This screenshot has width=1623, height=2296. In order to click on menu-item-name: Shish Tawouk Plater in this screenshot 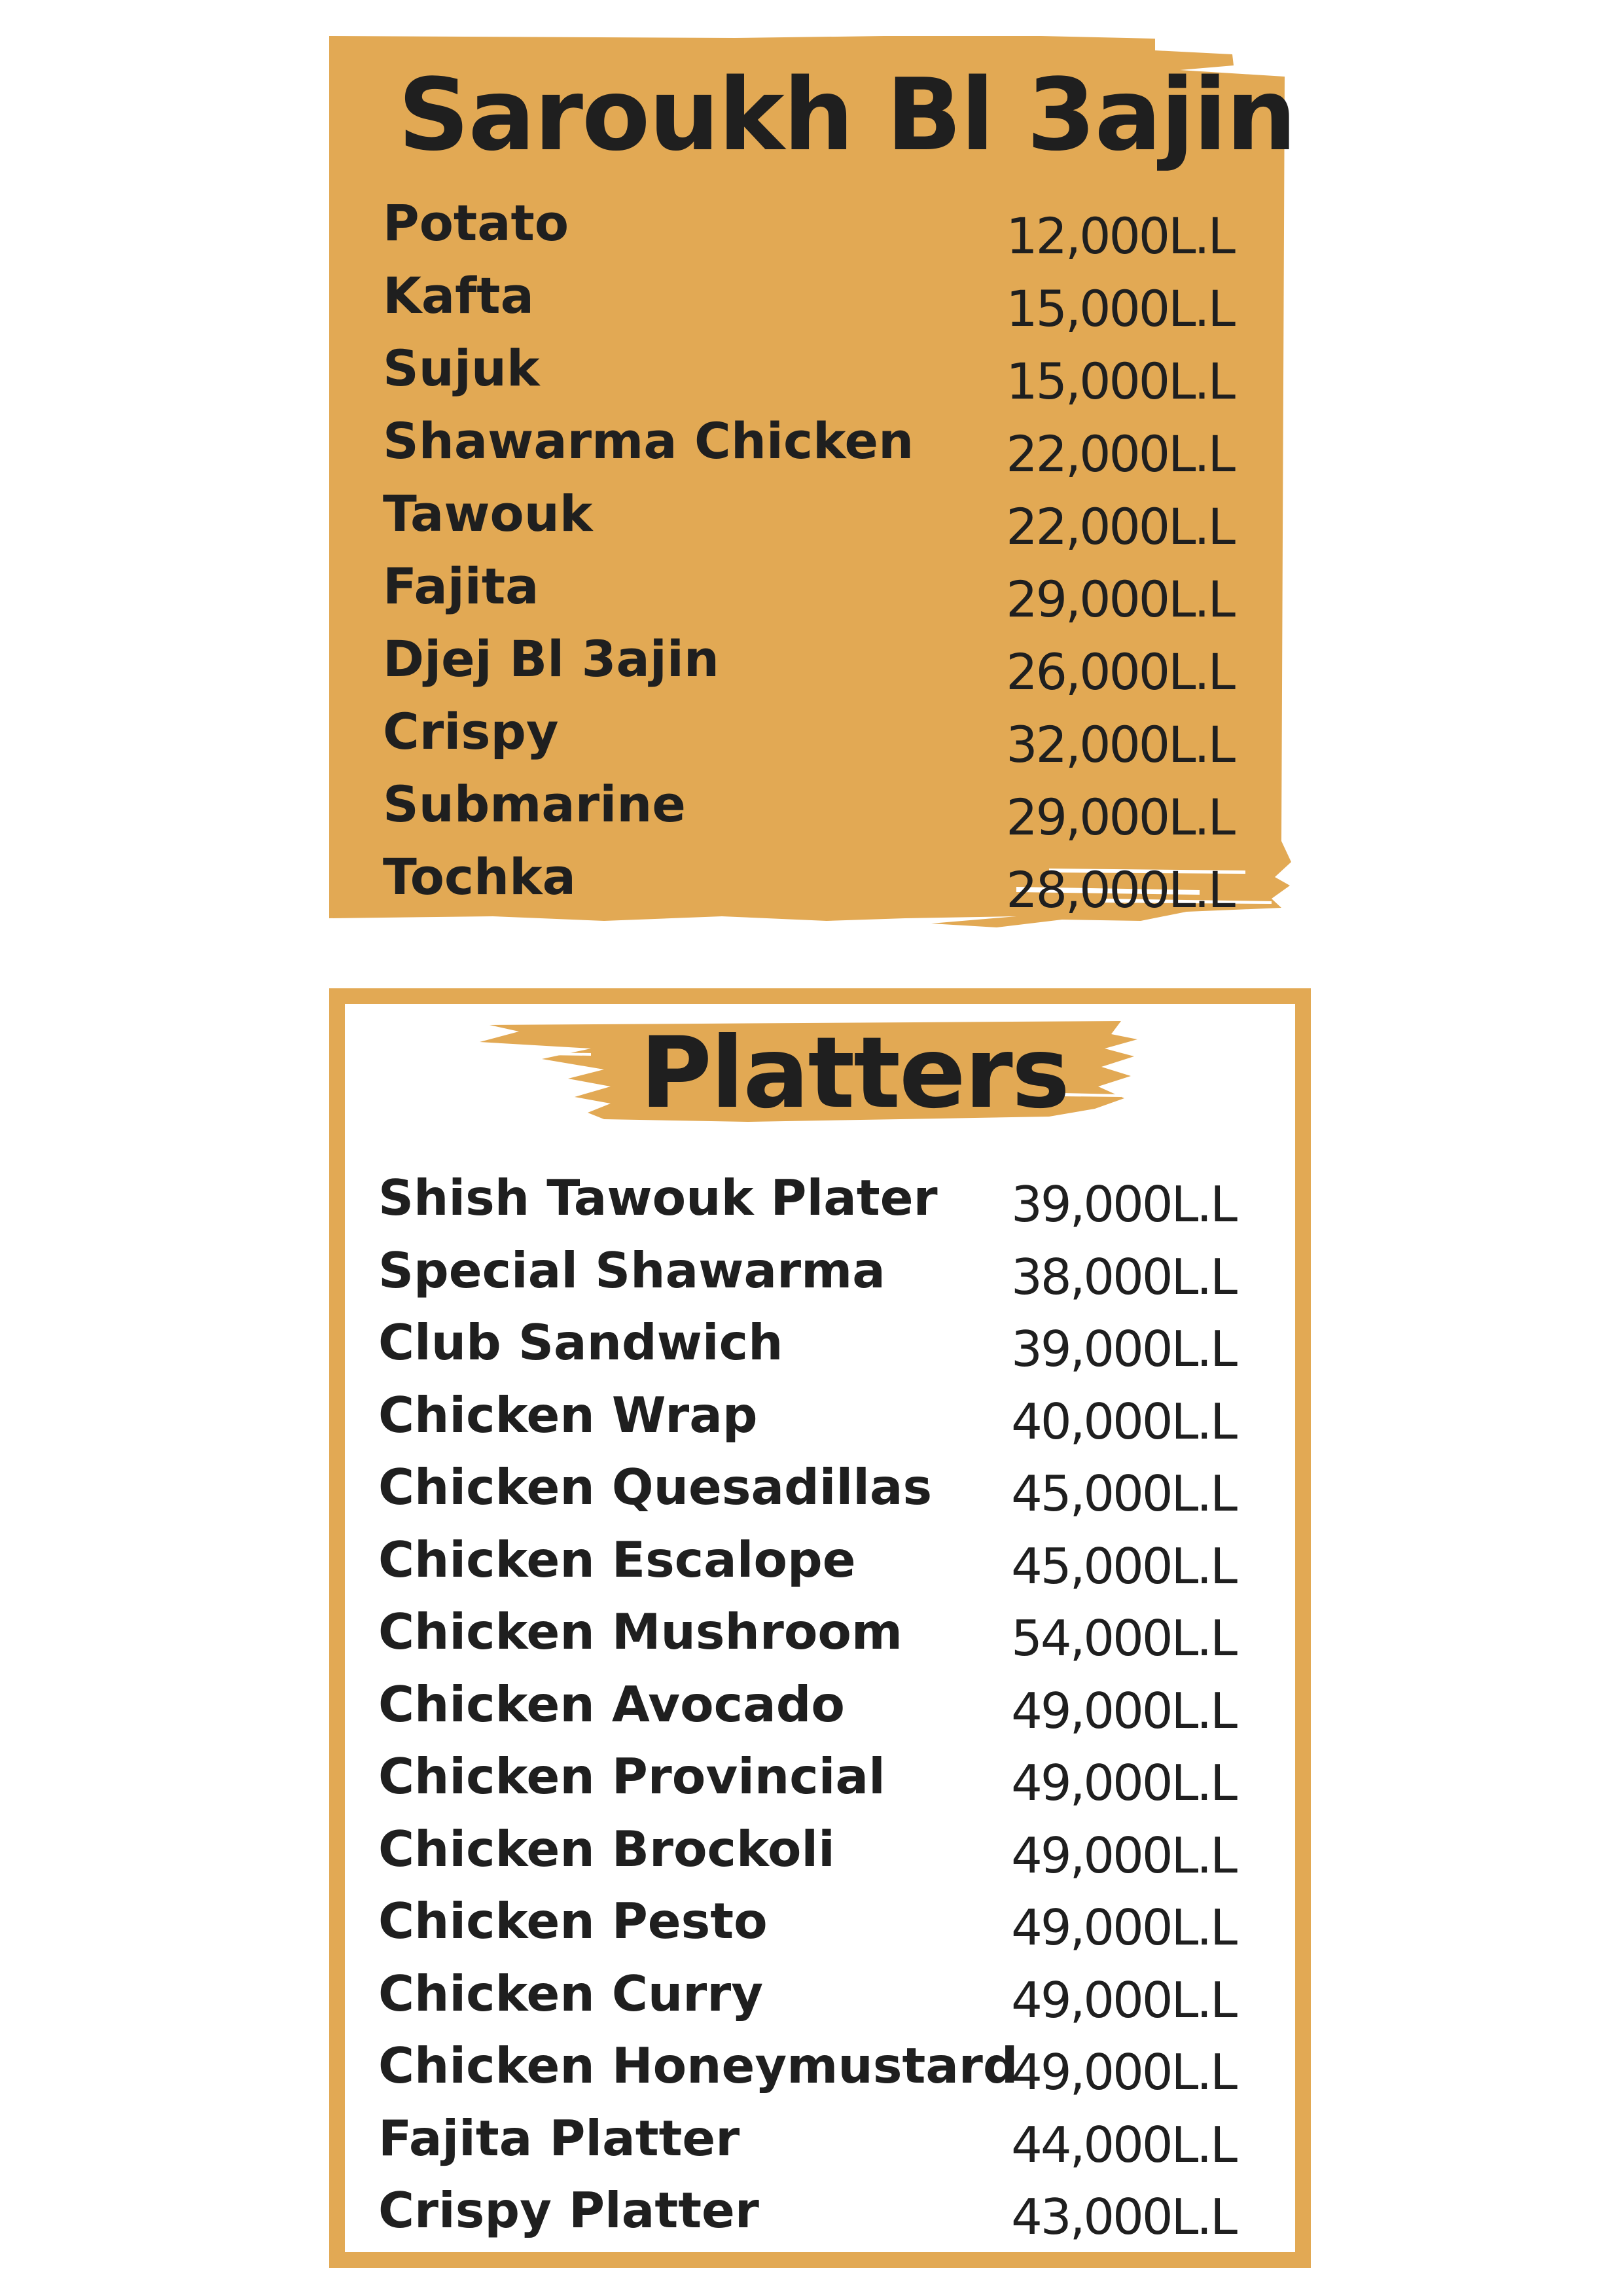, I will do `click(658, 1198)`.